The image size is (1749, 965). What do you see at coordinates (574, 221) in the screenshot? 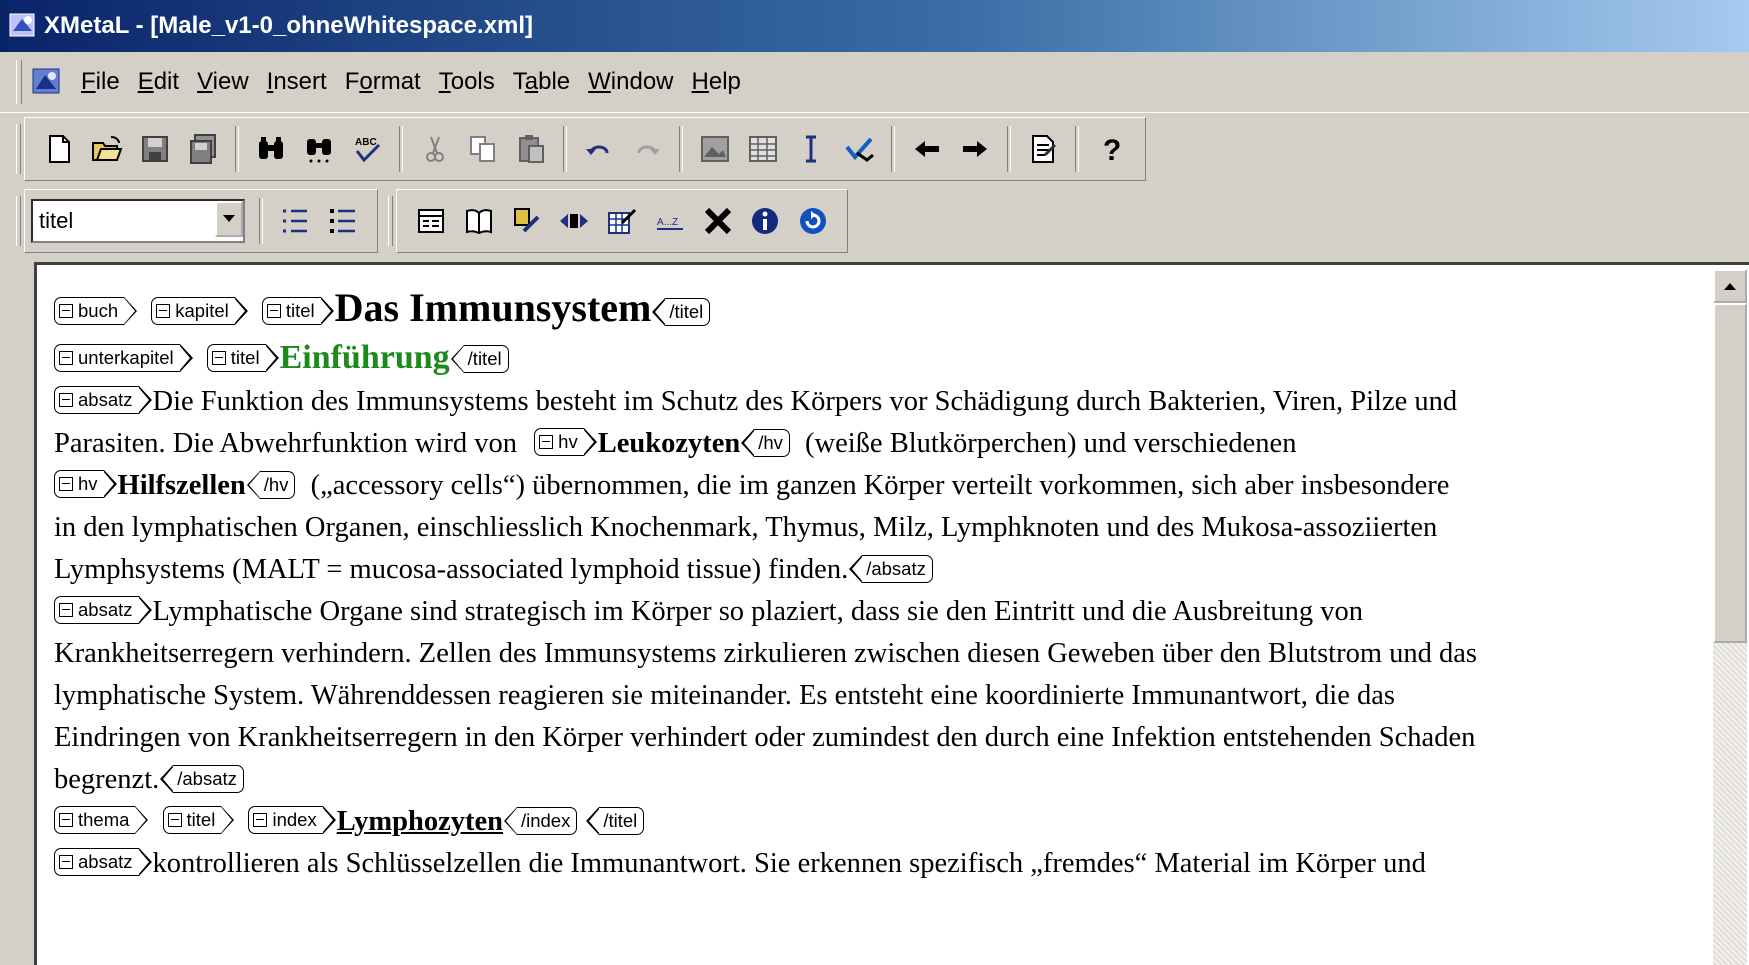
I see `split-icon` at bounding box center [574, 221].